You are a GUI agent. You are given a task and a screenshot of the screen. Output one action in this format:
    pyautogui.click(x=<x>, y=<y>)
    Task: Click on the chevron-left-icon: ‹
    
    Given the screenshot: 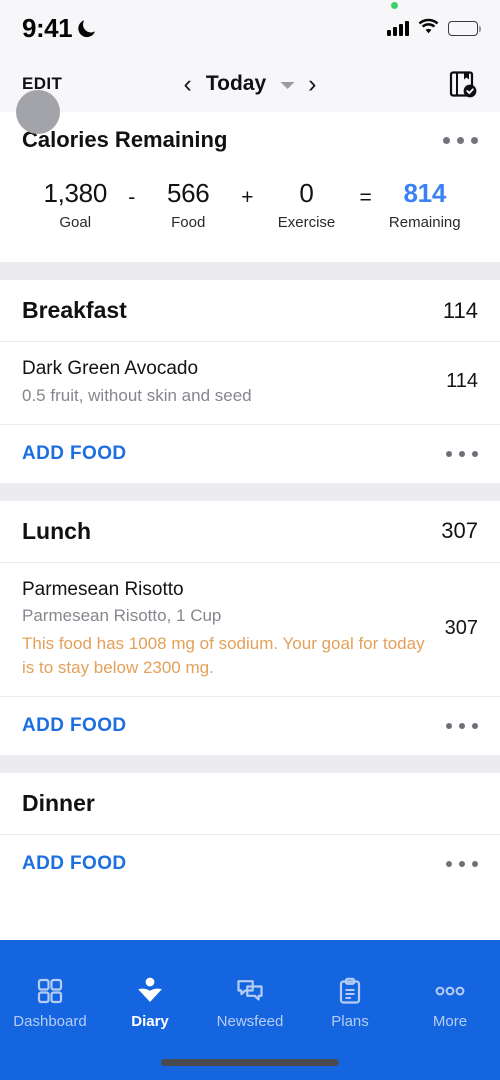 What is the action you would take?
    pyautogui.click(x=188, y=84)
    